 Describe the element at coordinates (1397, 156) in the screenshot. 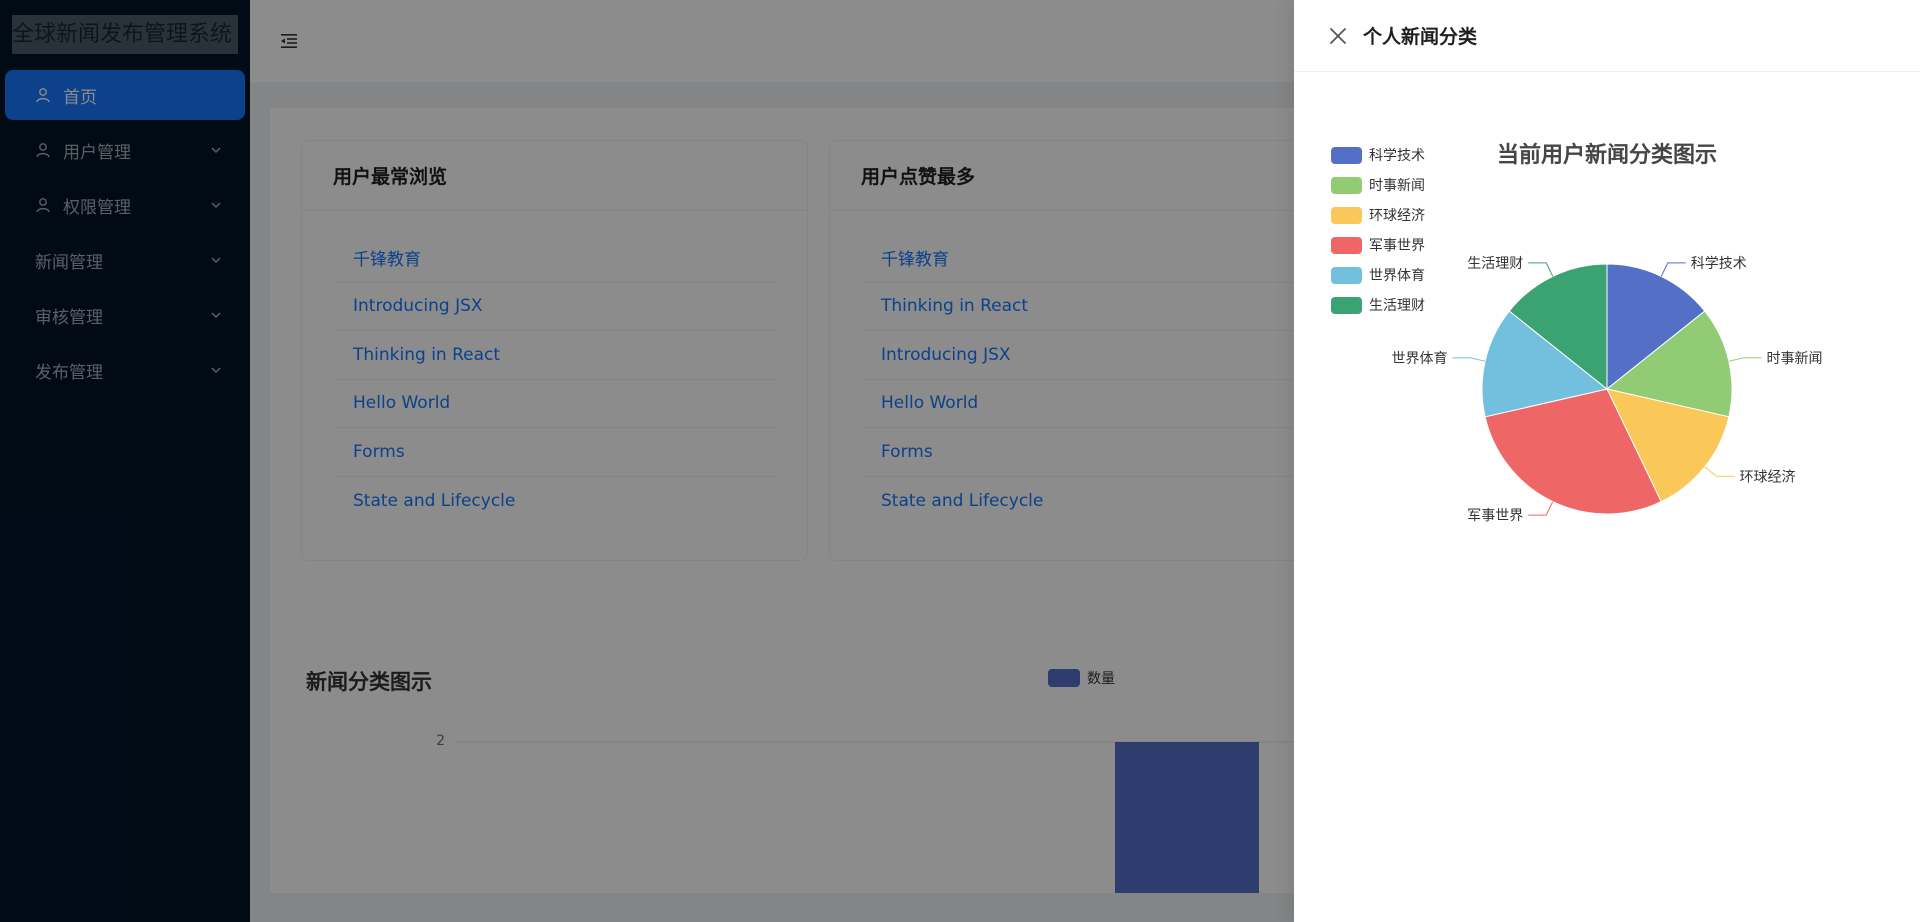

I see `legend-label: 科学技术` at that location.